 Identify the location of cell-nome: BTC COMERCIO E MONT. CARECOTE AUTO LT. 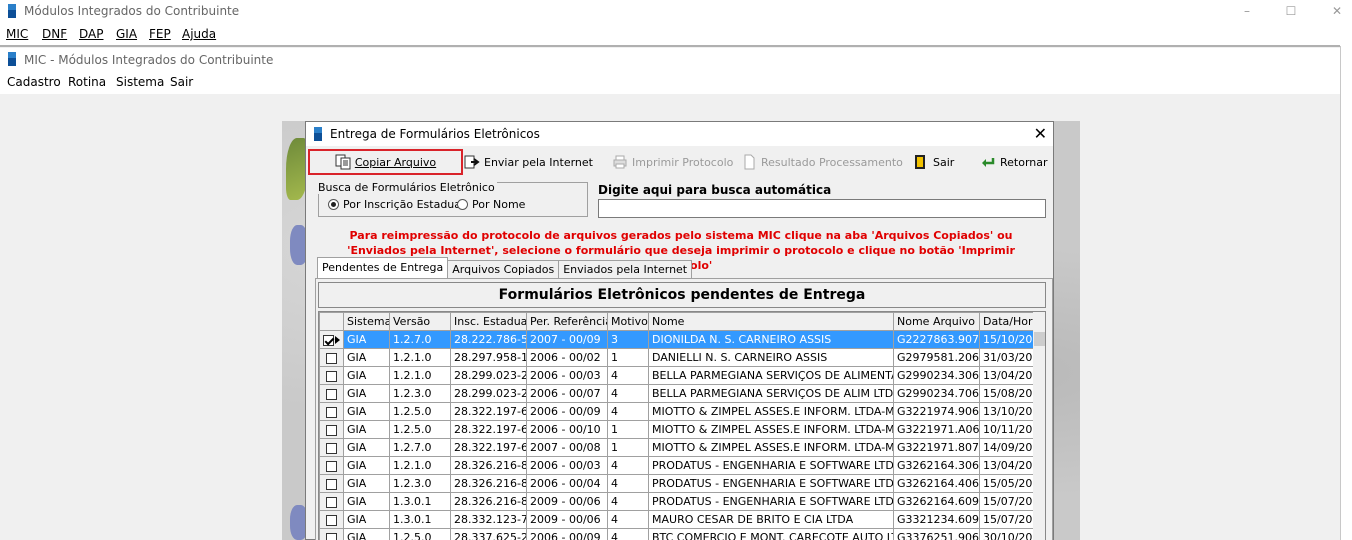
(771, 534).